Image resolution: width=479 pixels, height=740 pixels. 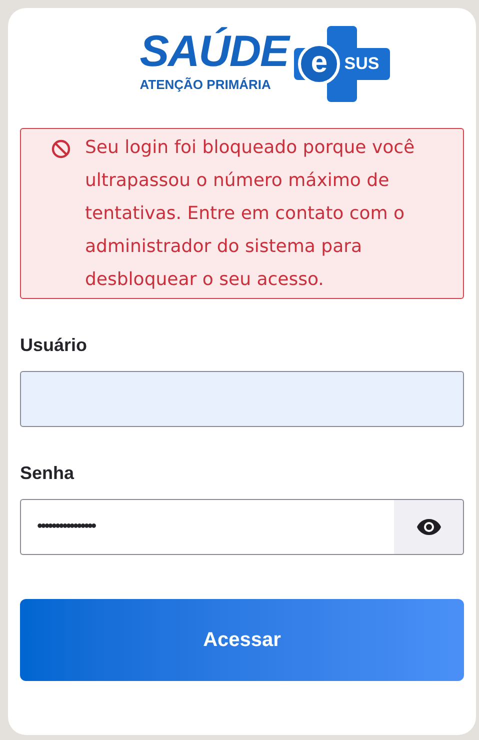 I want to click on field-label: Usuário, so click(x=54, y=345).